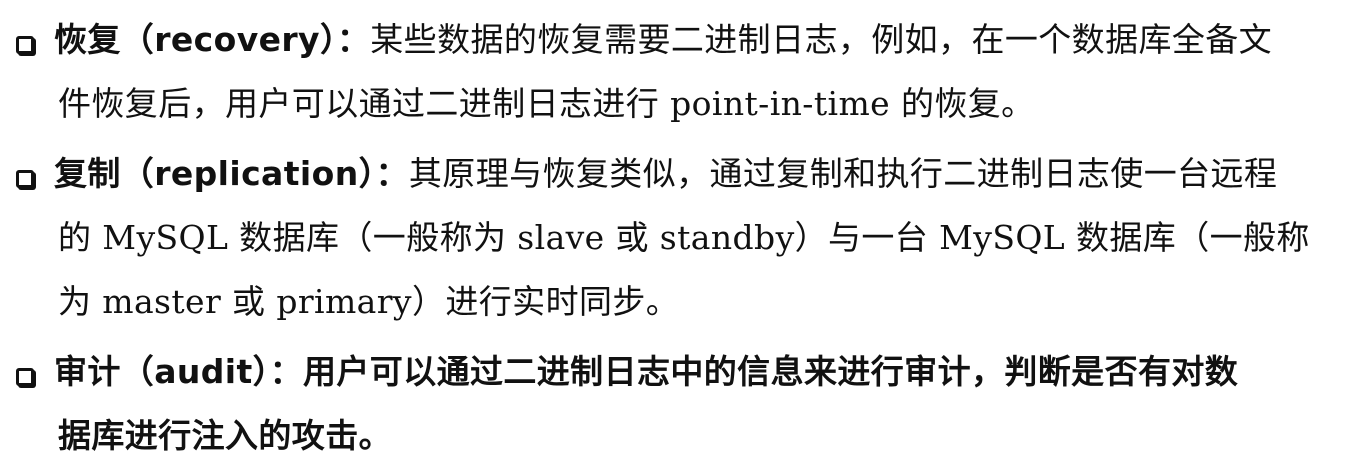  Describe the element at coordinates (231, 173) in the screenshot. I see `term-replication: 复制（replication）：` at that location.